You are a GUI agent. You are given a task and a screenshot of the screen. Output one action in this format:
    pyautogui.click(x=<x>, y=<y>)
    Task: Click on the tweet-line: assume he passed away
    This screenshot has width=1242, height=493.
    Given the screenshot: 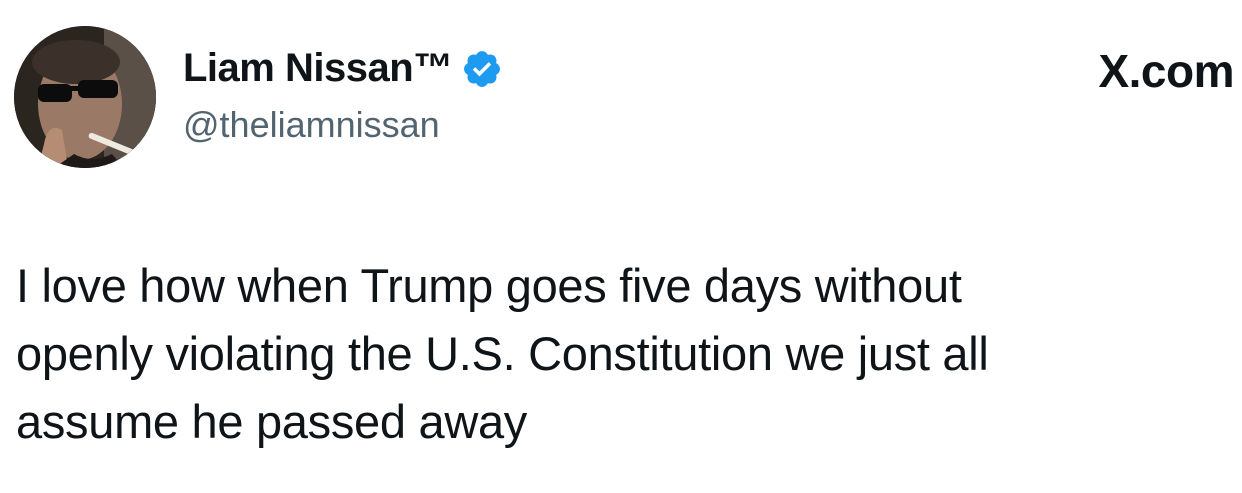 What is the action you would take?
    pyautogui.click(x=271, y=421)
    